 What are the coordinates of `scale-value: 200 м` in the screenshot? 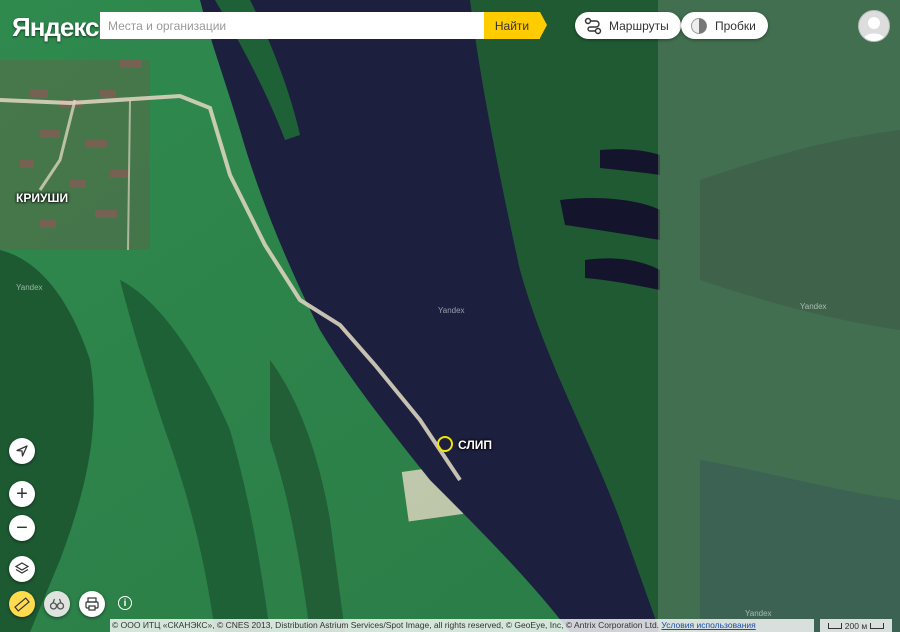 It's located at (856, 625).